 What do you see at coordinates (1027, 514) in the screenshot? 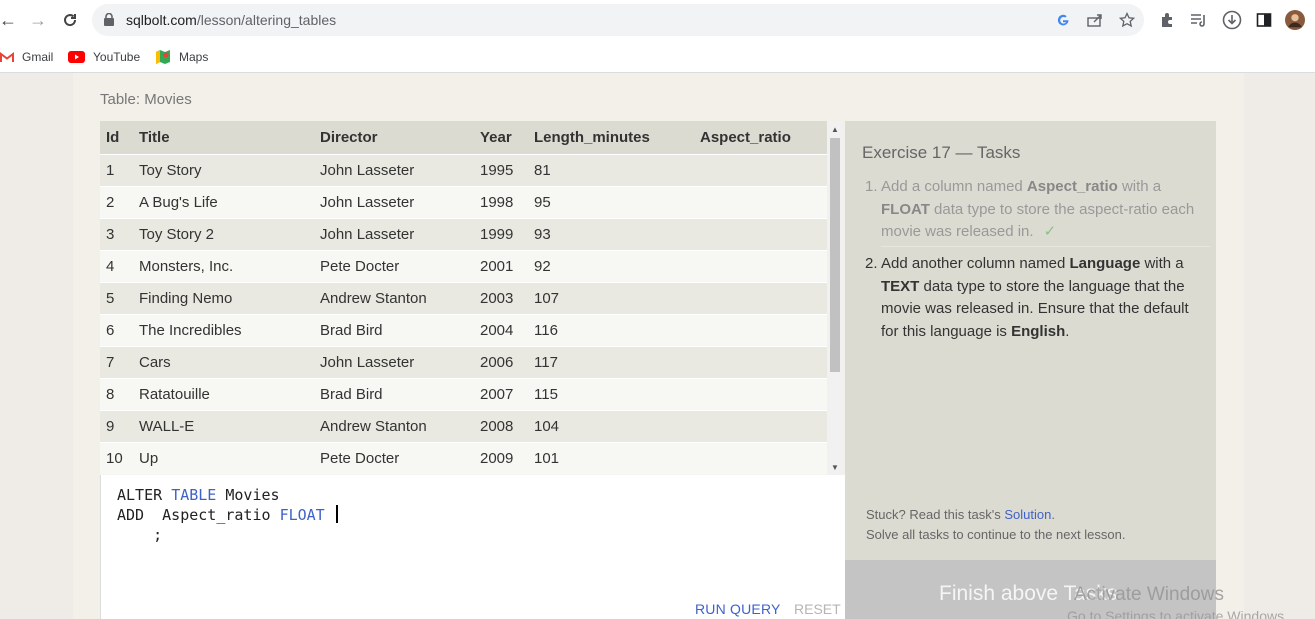
I see `solution-link: Solution` at bounding box center [1027, 514].